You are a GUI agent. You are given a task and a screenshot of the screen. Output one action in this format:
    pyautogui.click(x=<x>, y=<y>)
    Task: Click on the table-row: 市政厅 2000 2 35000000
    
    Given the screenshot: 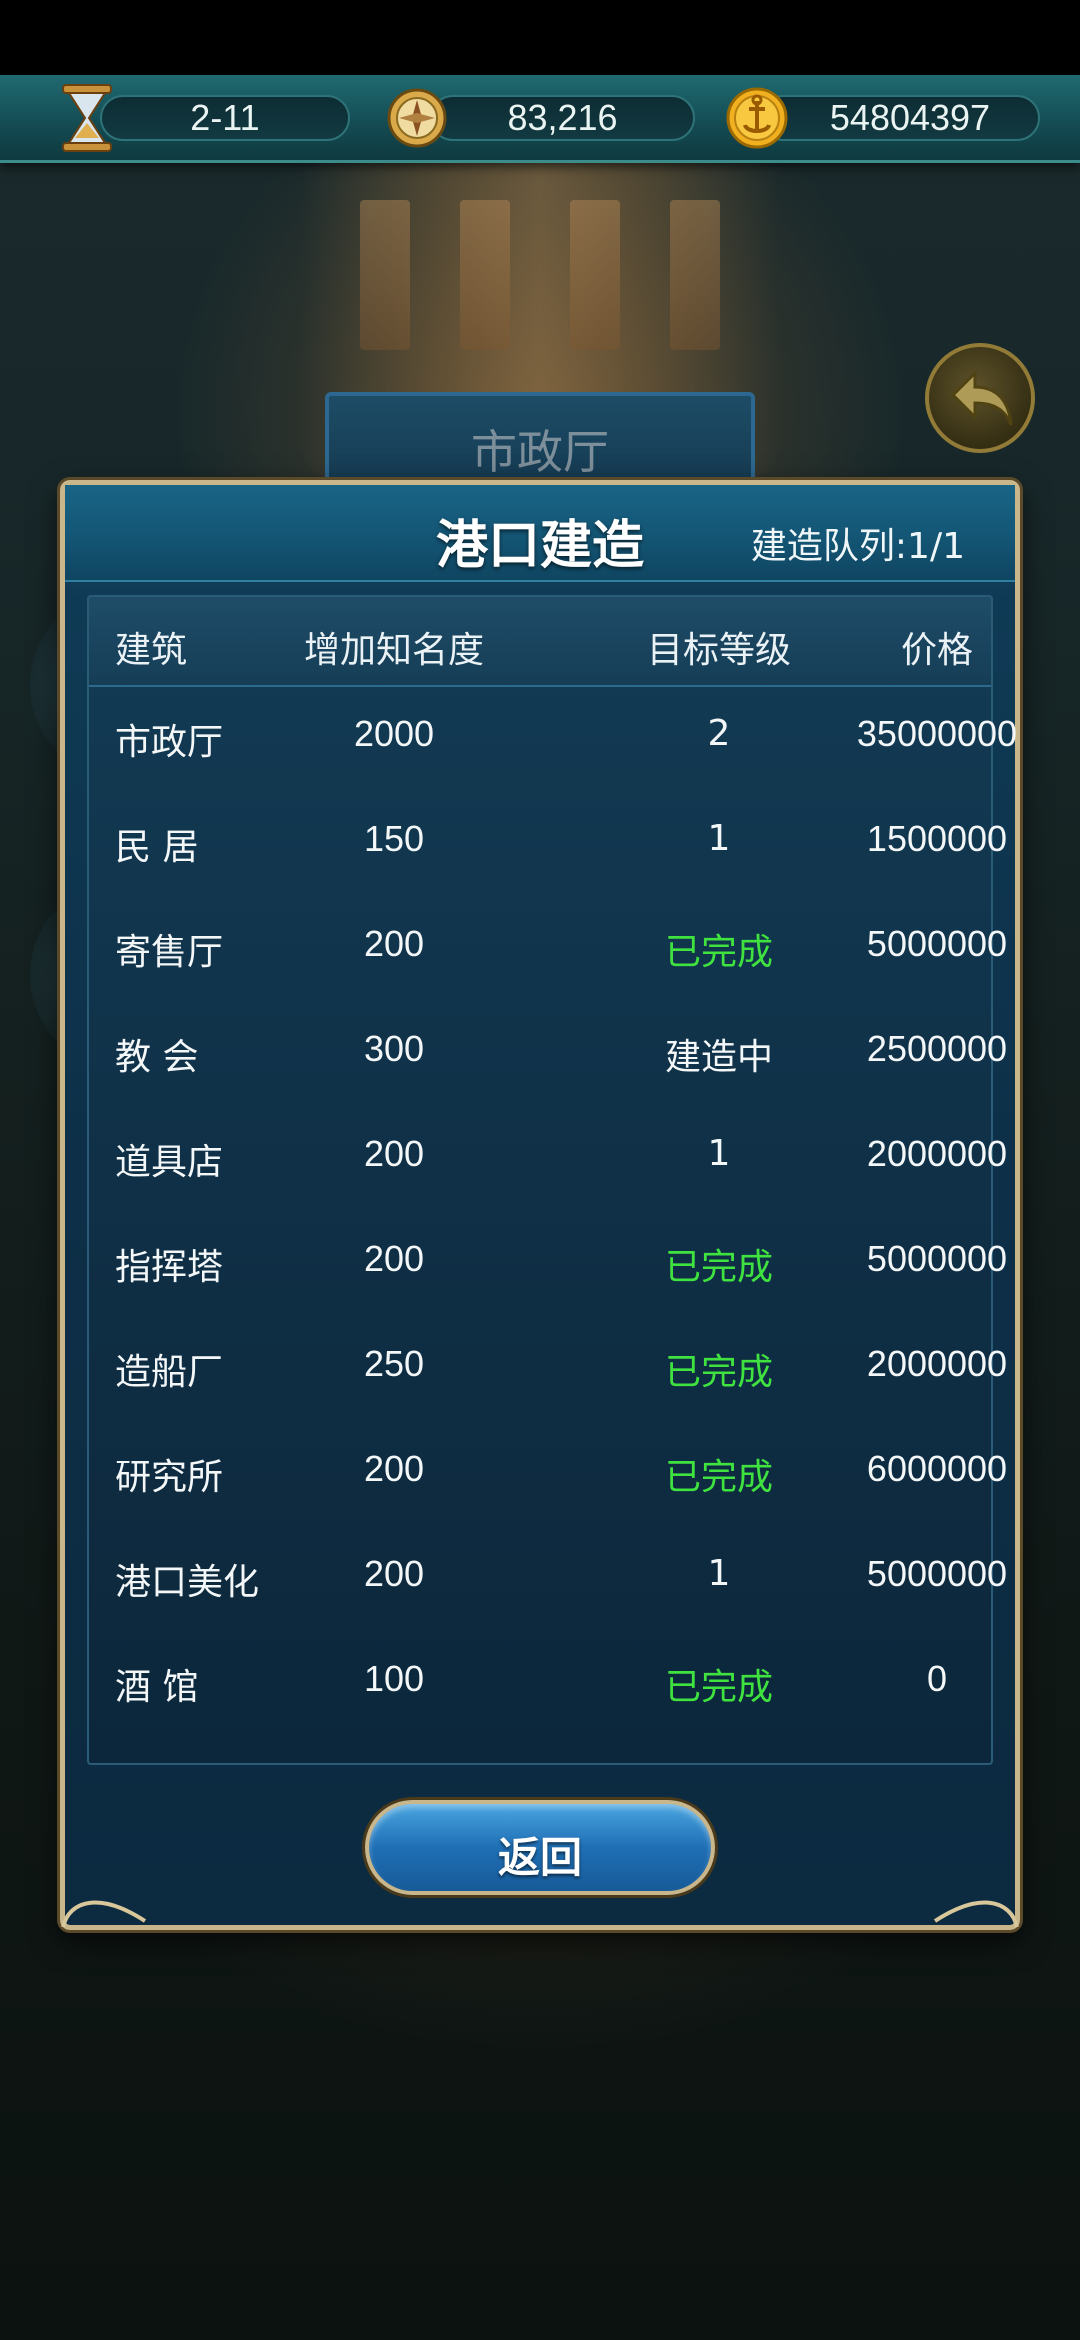 What is the action you would take?
    pyautogui.click(x=553, y=737)
    